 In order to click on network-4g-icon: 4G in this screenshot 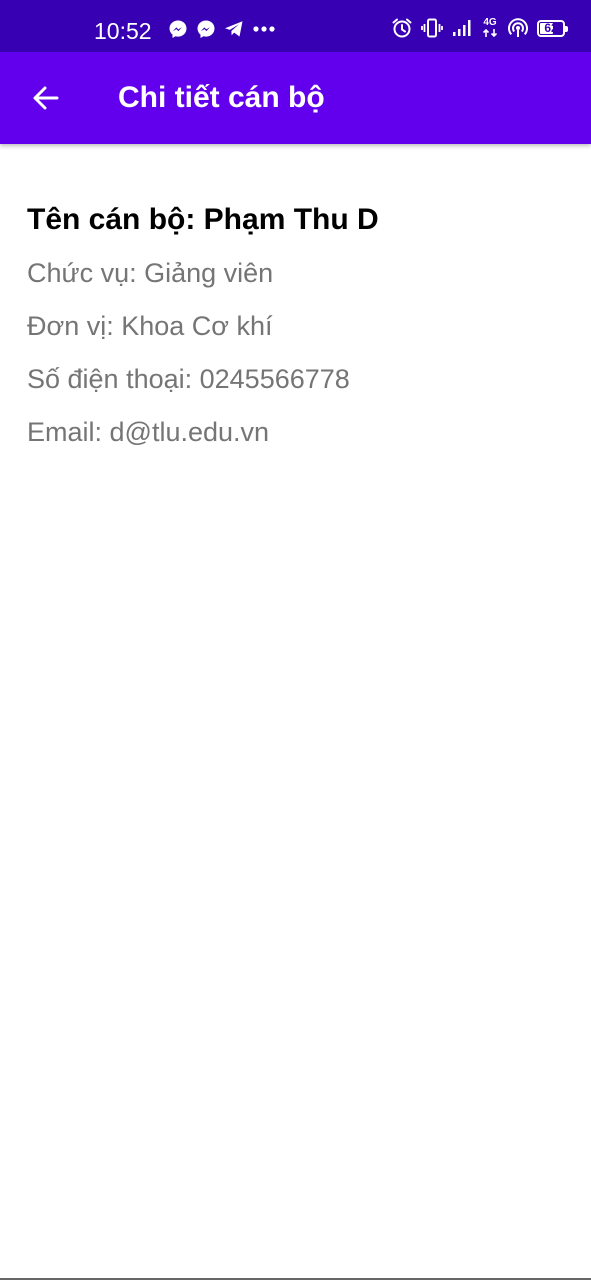, I will do `click(490, 28)`.